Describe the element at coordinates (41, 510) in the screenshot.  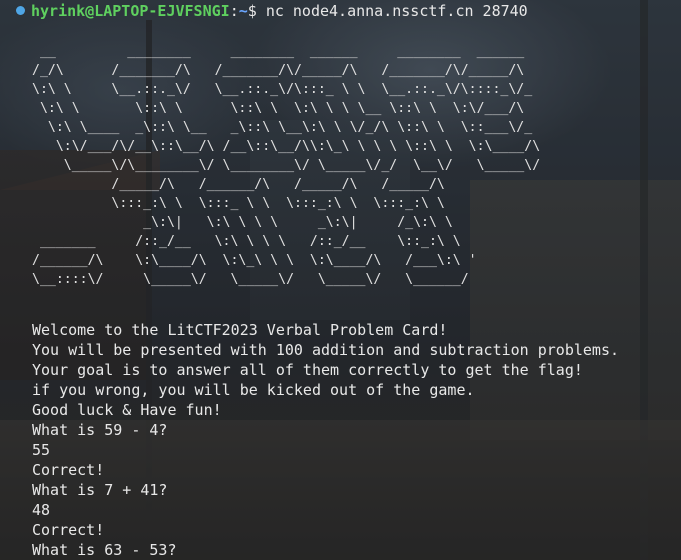
I see `output-line: 48` at that location.